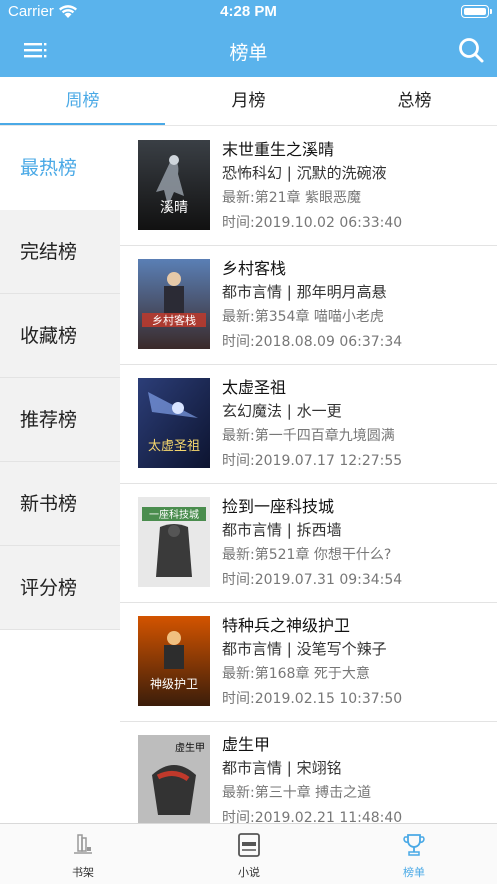  What do you see at coordinates (82, 101) in the screenshot?
I see `tab-weekly: 周榜` at bounding box center [82, 101].